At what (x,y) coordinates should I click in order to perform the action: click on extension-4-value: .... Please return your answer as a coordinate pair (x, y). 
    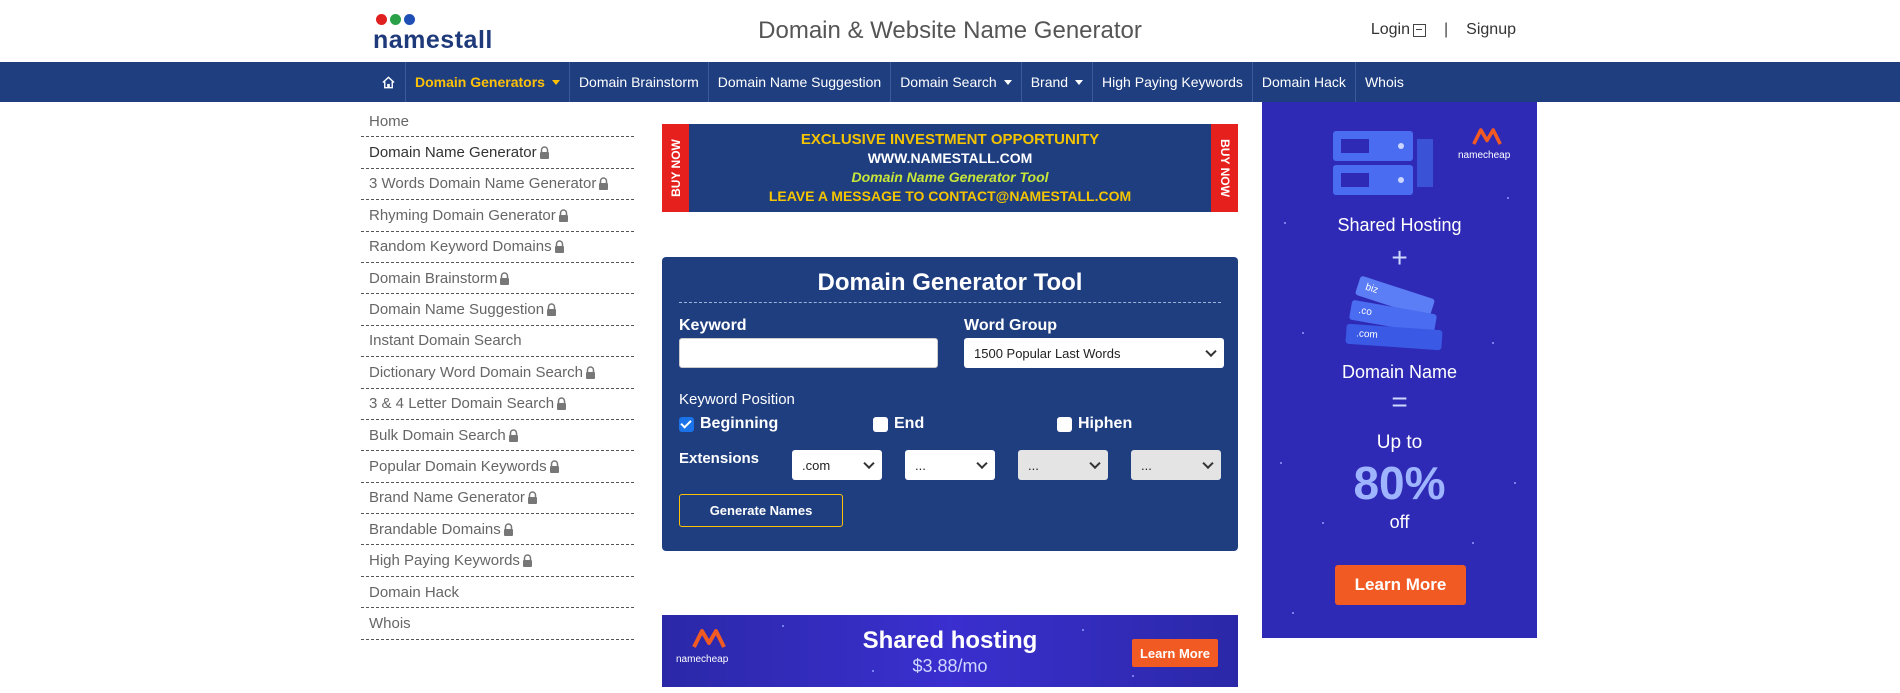
    Looking at the image, I should click on (1146, 465).